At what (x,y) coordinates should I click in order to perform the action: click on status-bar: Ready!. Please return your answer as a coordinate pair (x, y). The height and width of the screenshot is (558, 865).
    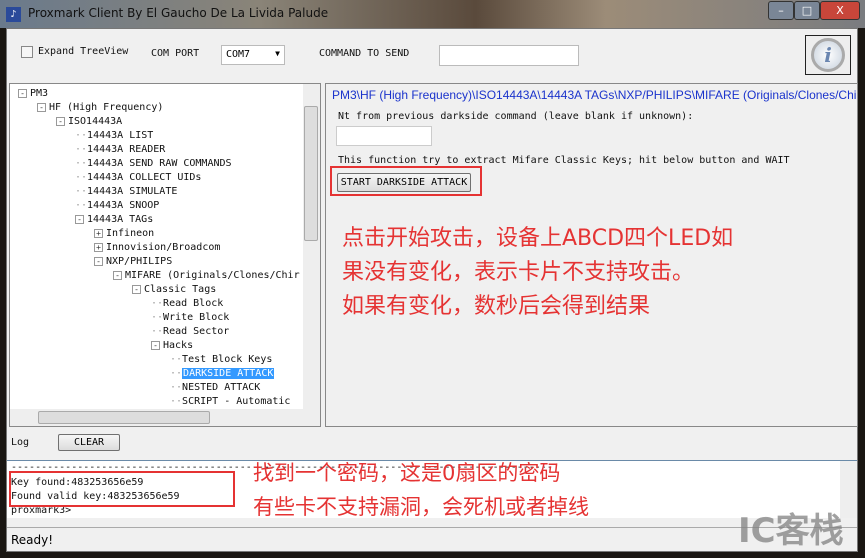
    Looking at the image, I should click on (432, 539).